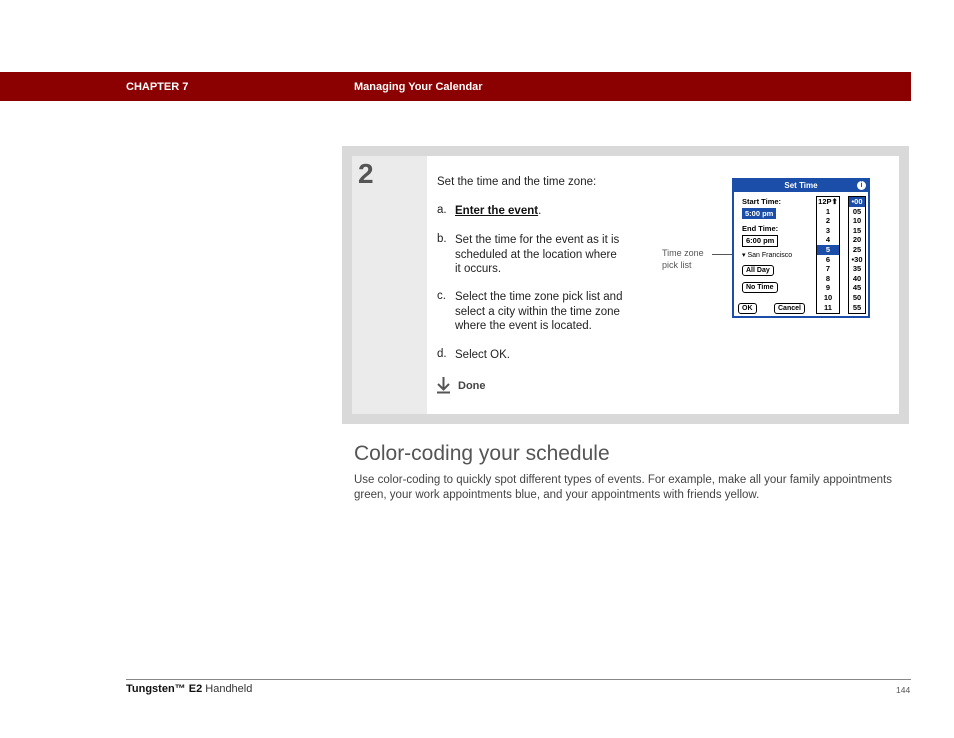 This screenshot has width=954, height=738. Describe the element at coordinates (366, 173) in the screenshot. I see `step-number: 2` at that location.